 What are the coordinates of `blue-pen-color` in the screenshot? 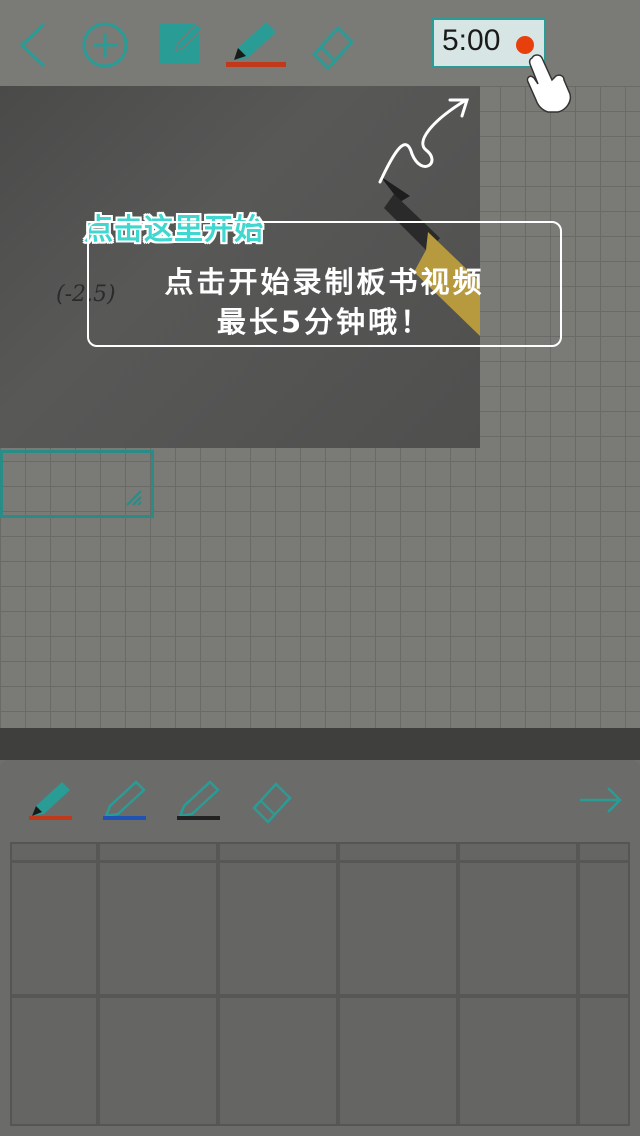 It's located at (124, 818).